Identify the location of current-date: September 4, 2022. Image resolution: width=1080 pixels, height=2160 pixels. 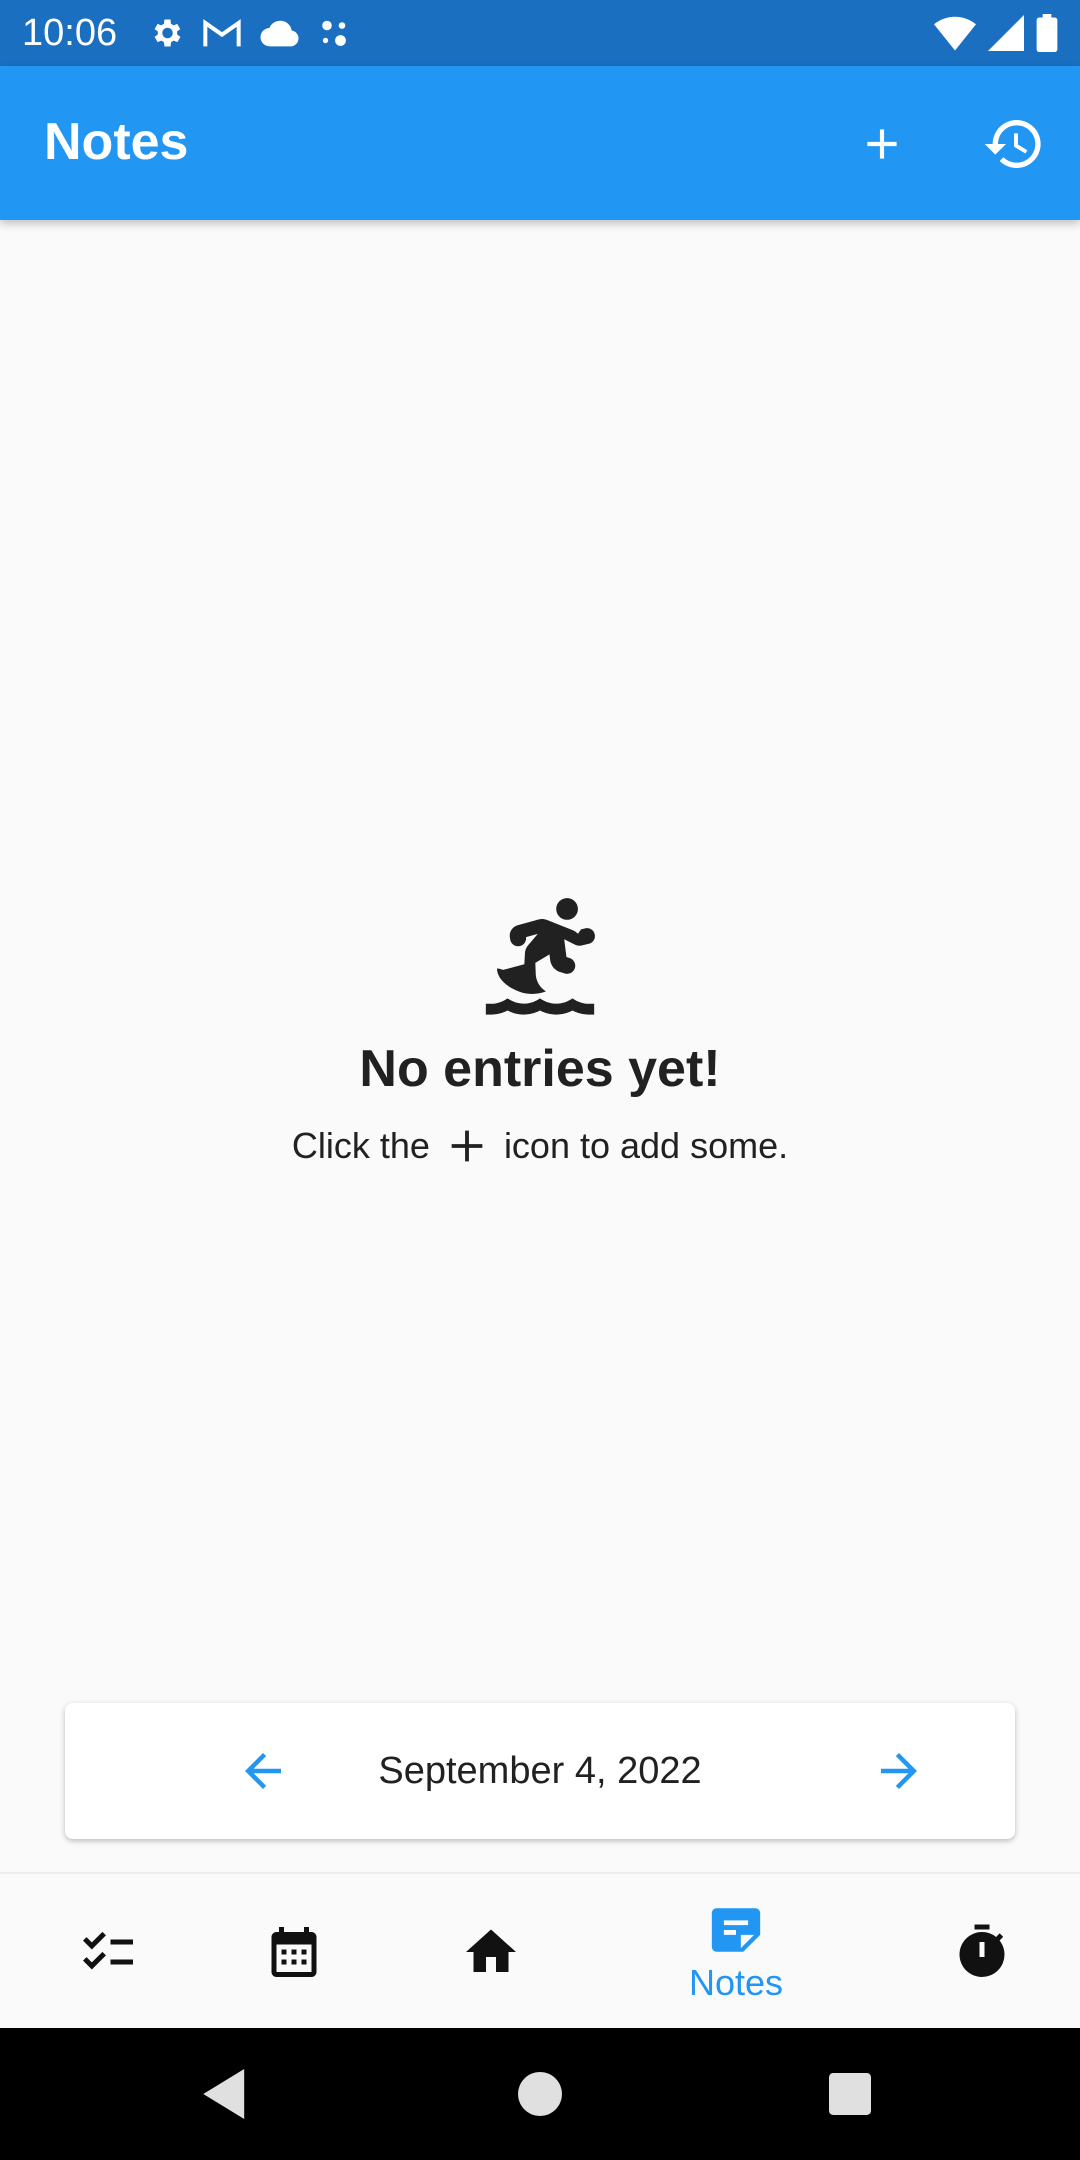
(540, 1771).